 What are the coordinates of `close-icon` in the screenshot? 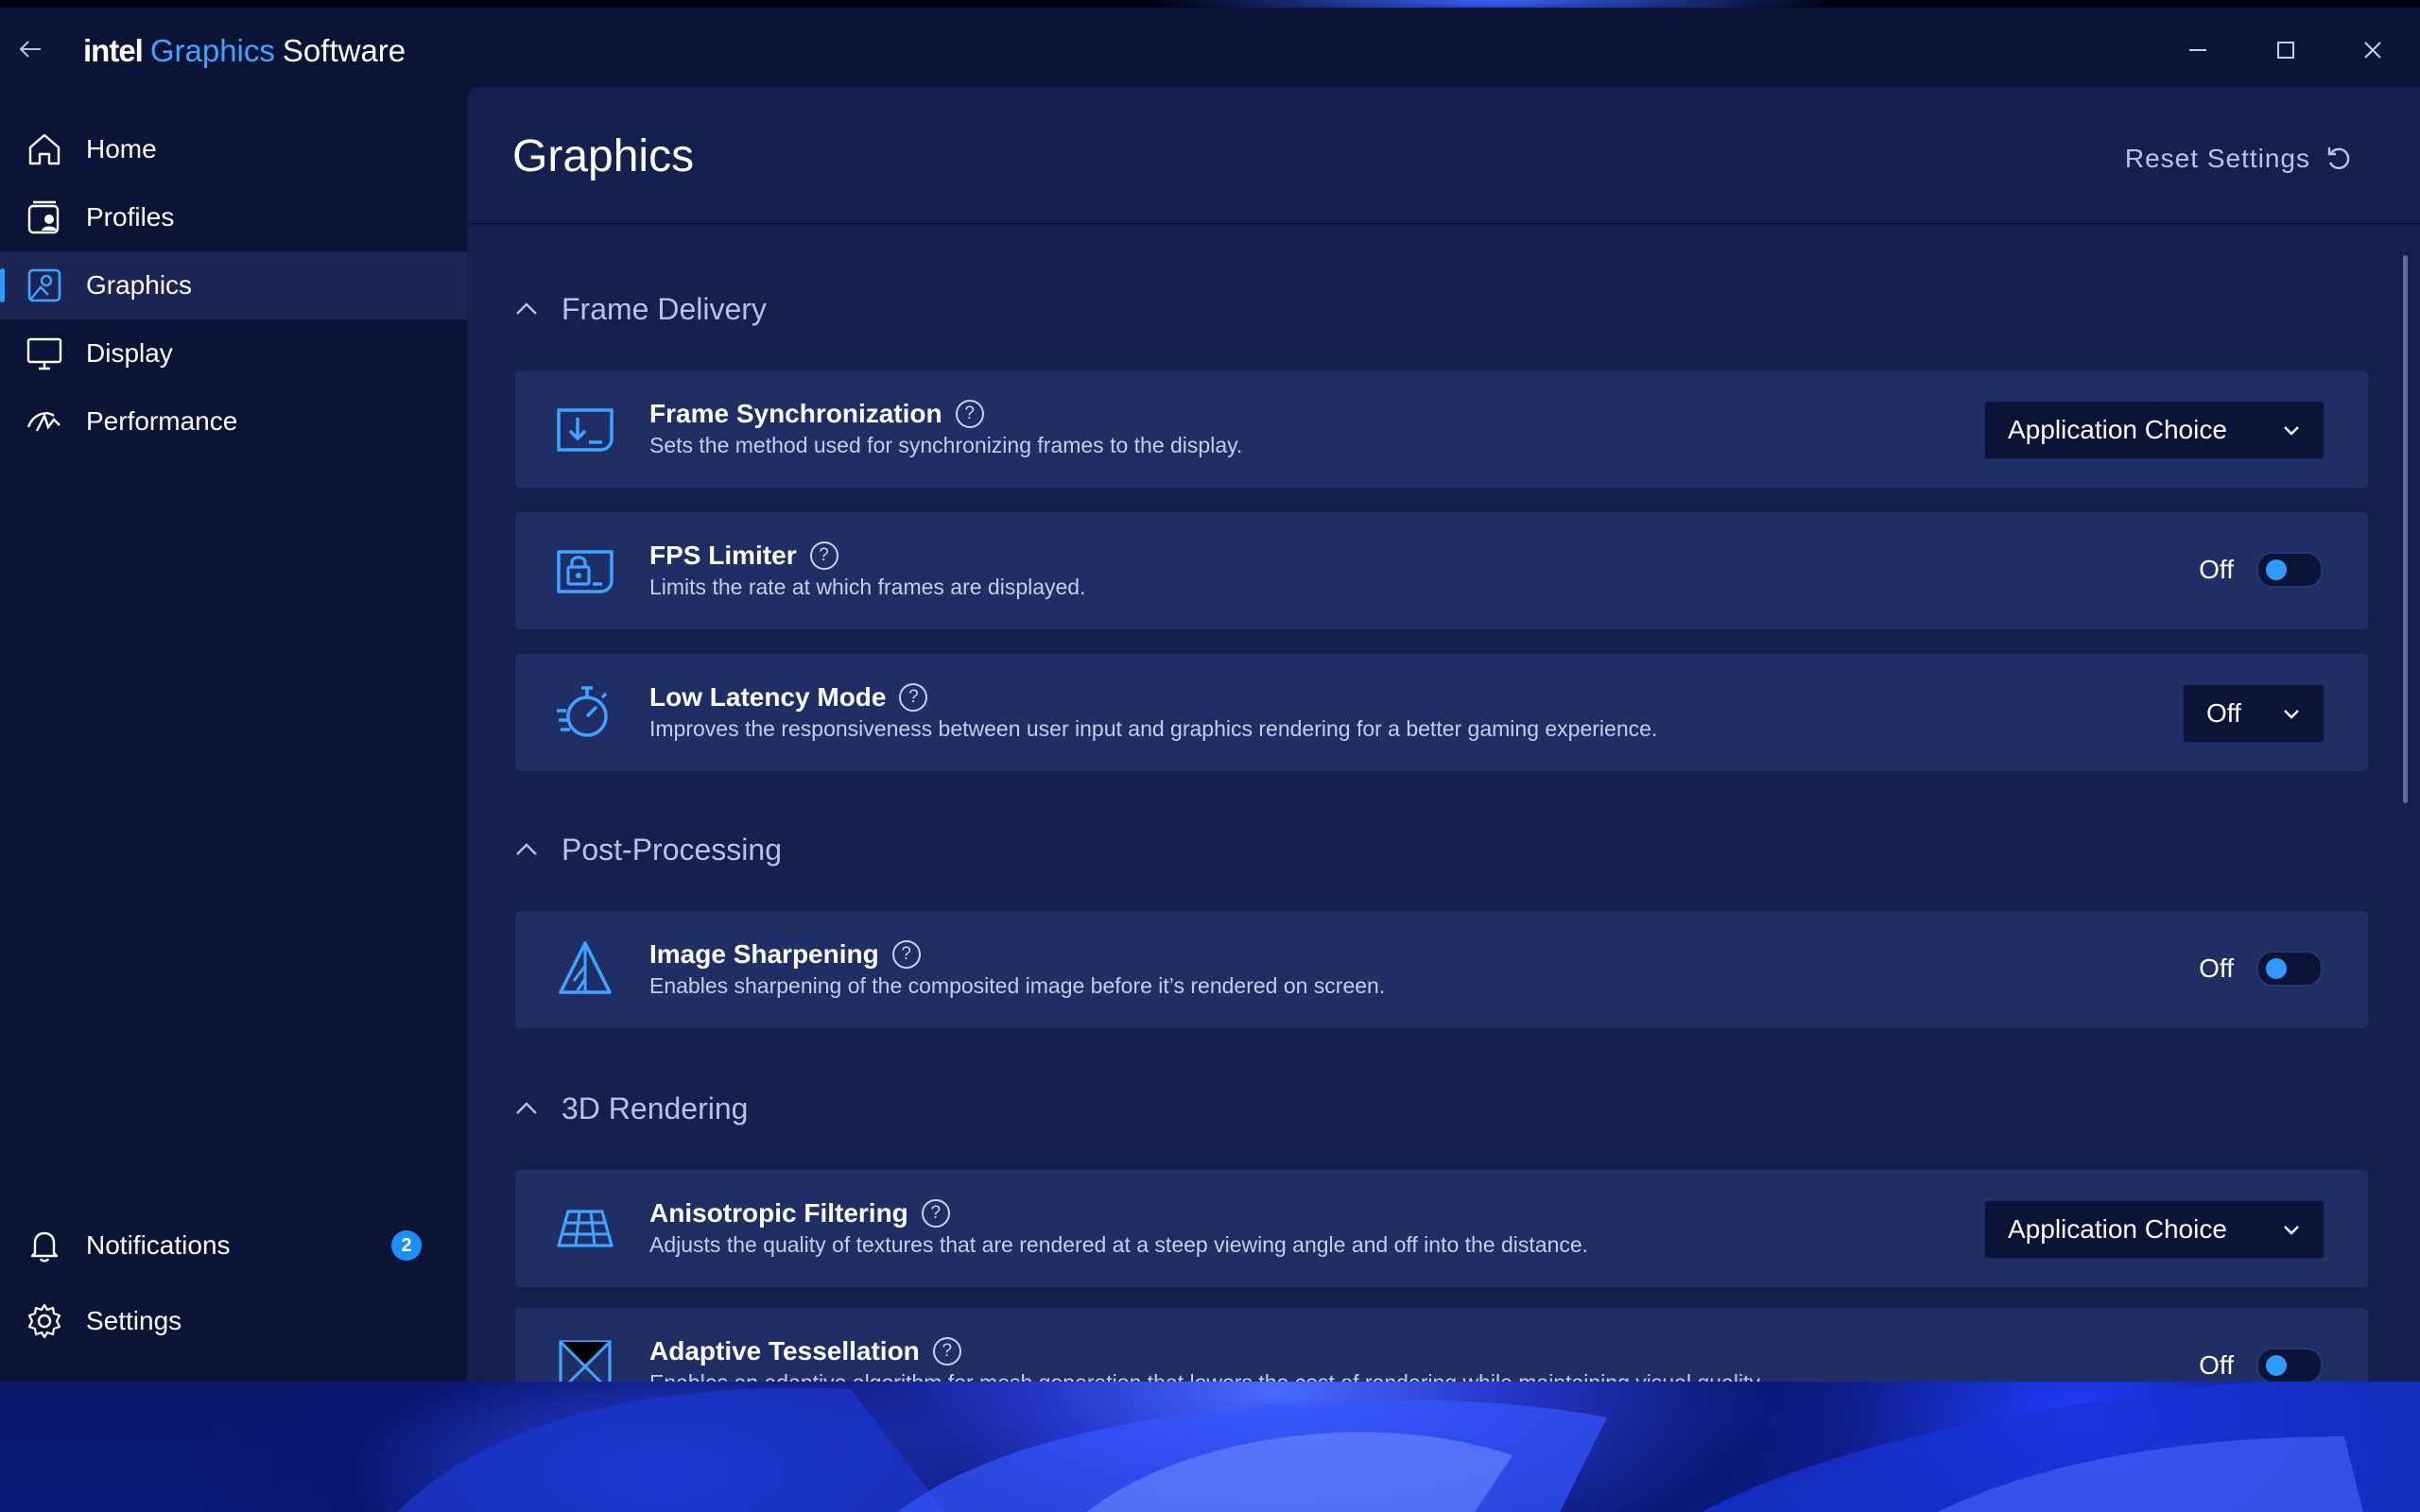 It's located at (2373, 50).